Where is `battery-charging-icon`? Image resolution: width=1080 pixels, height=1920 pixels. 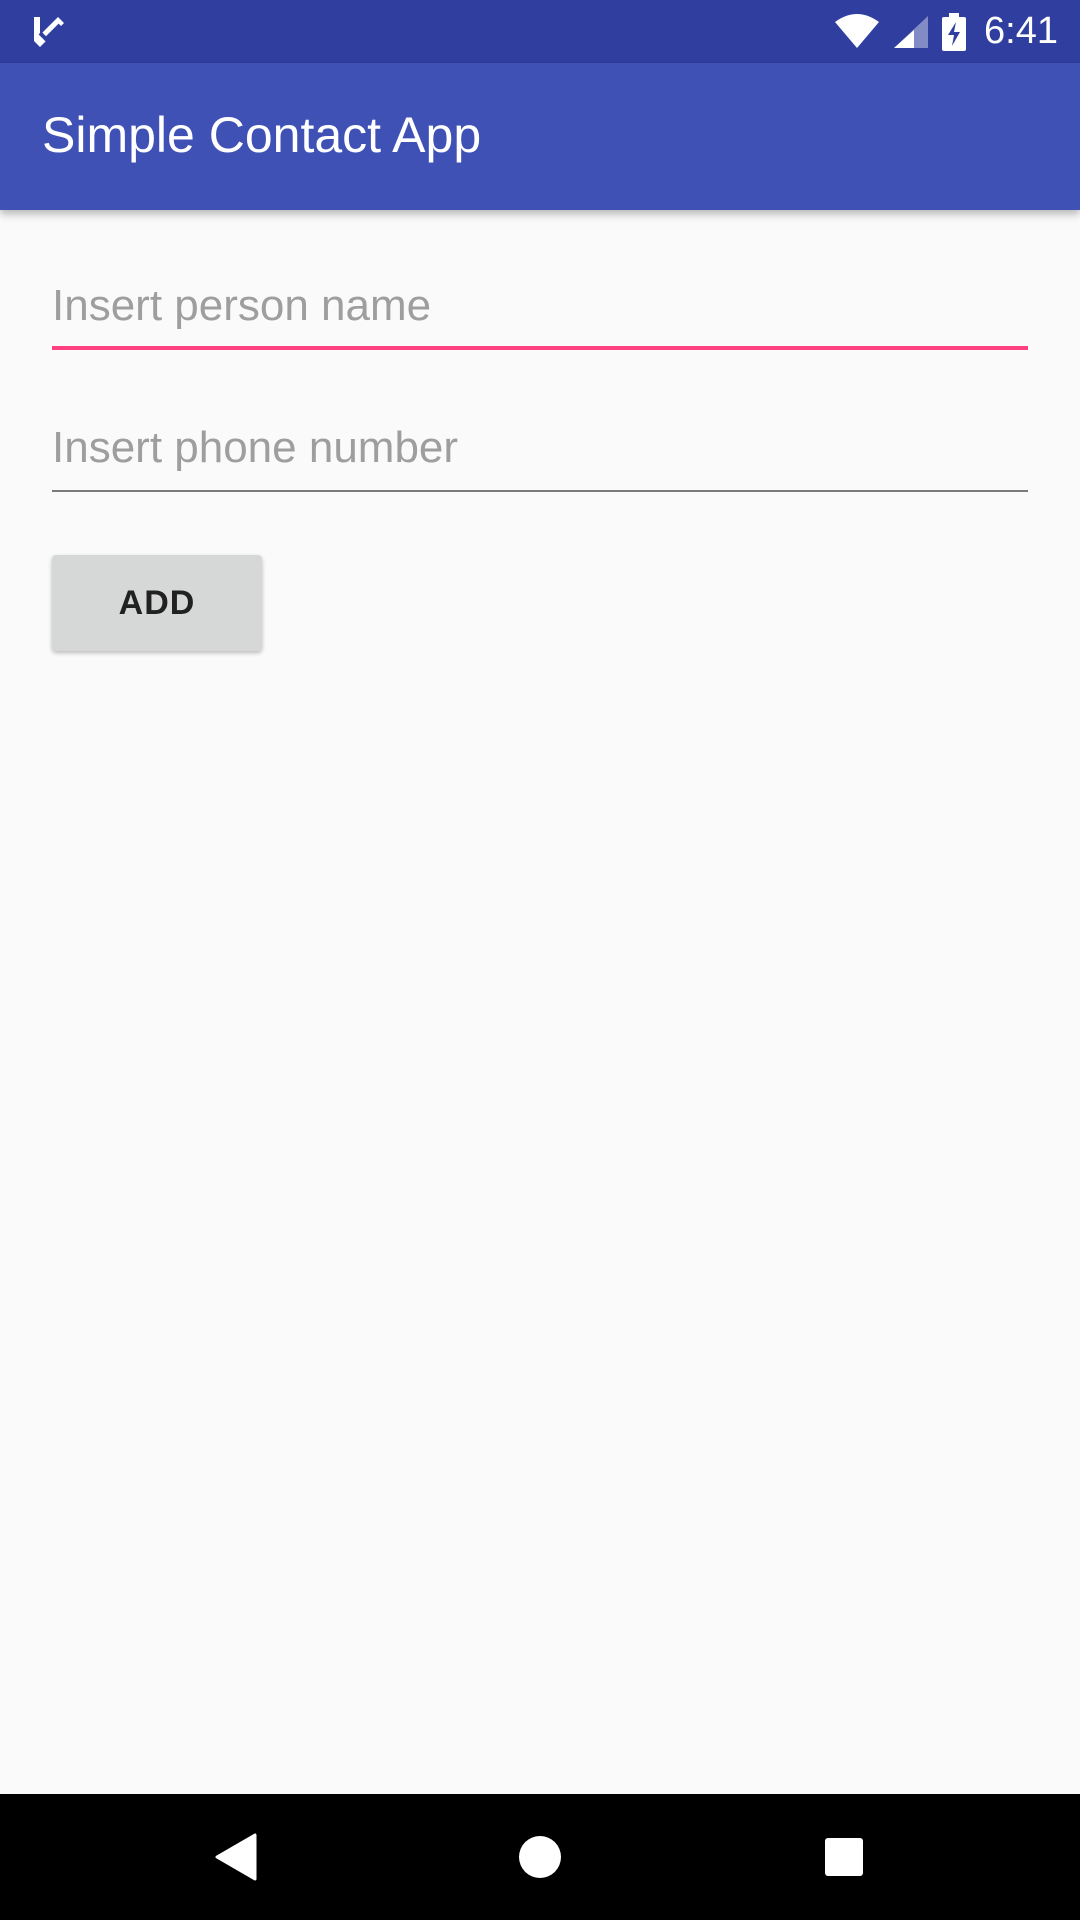 battery-charging-icon is located at coordinates (954, 31).